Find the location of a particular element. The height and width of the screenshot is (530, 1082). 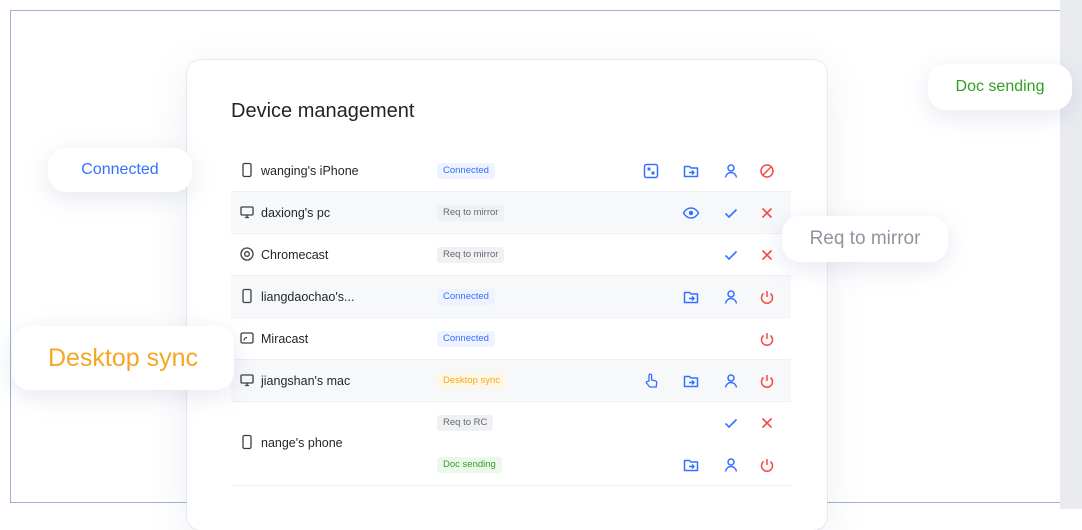

device-name: Miracast is located at coordinates (285, 339).